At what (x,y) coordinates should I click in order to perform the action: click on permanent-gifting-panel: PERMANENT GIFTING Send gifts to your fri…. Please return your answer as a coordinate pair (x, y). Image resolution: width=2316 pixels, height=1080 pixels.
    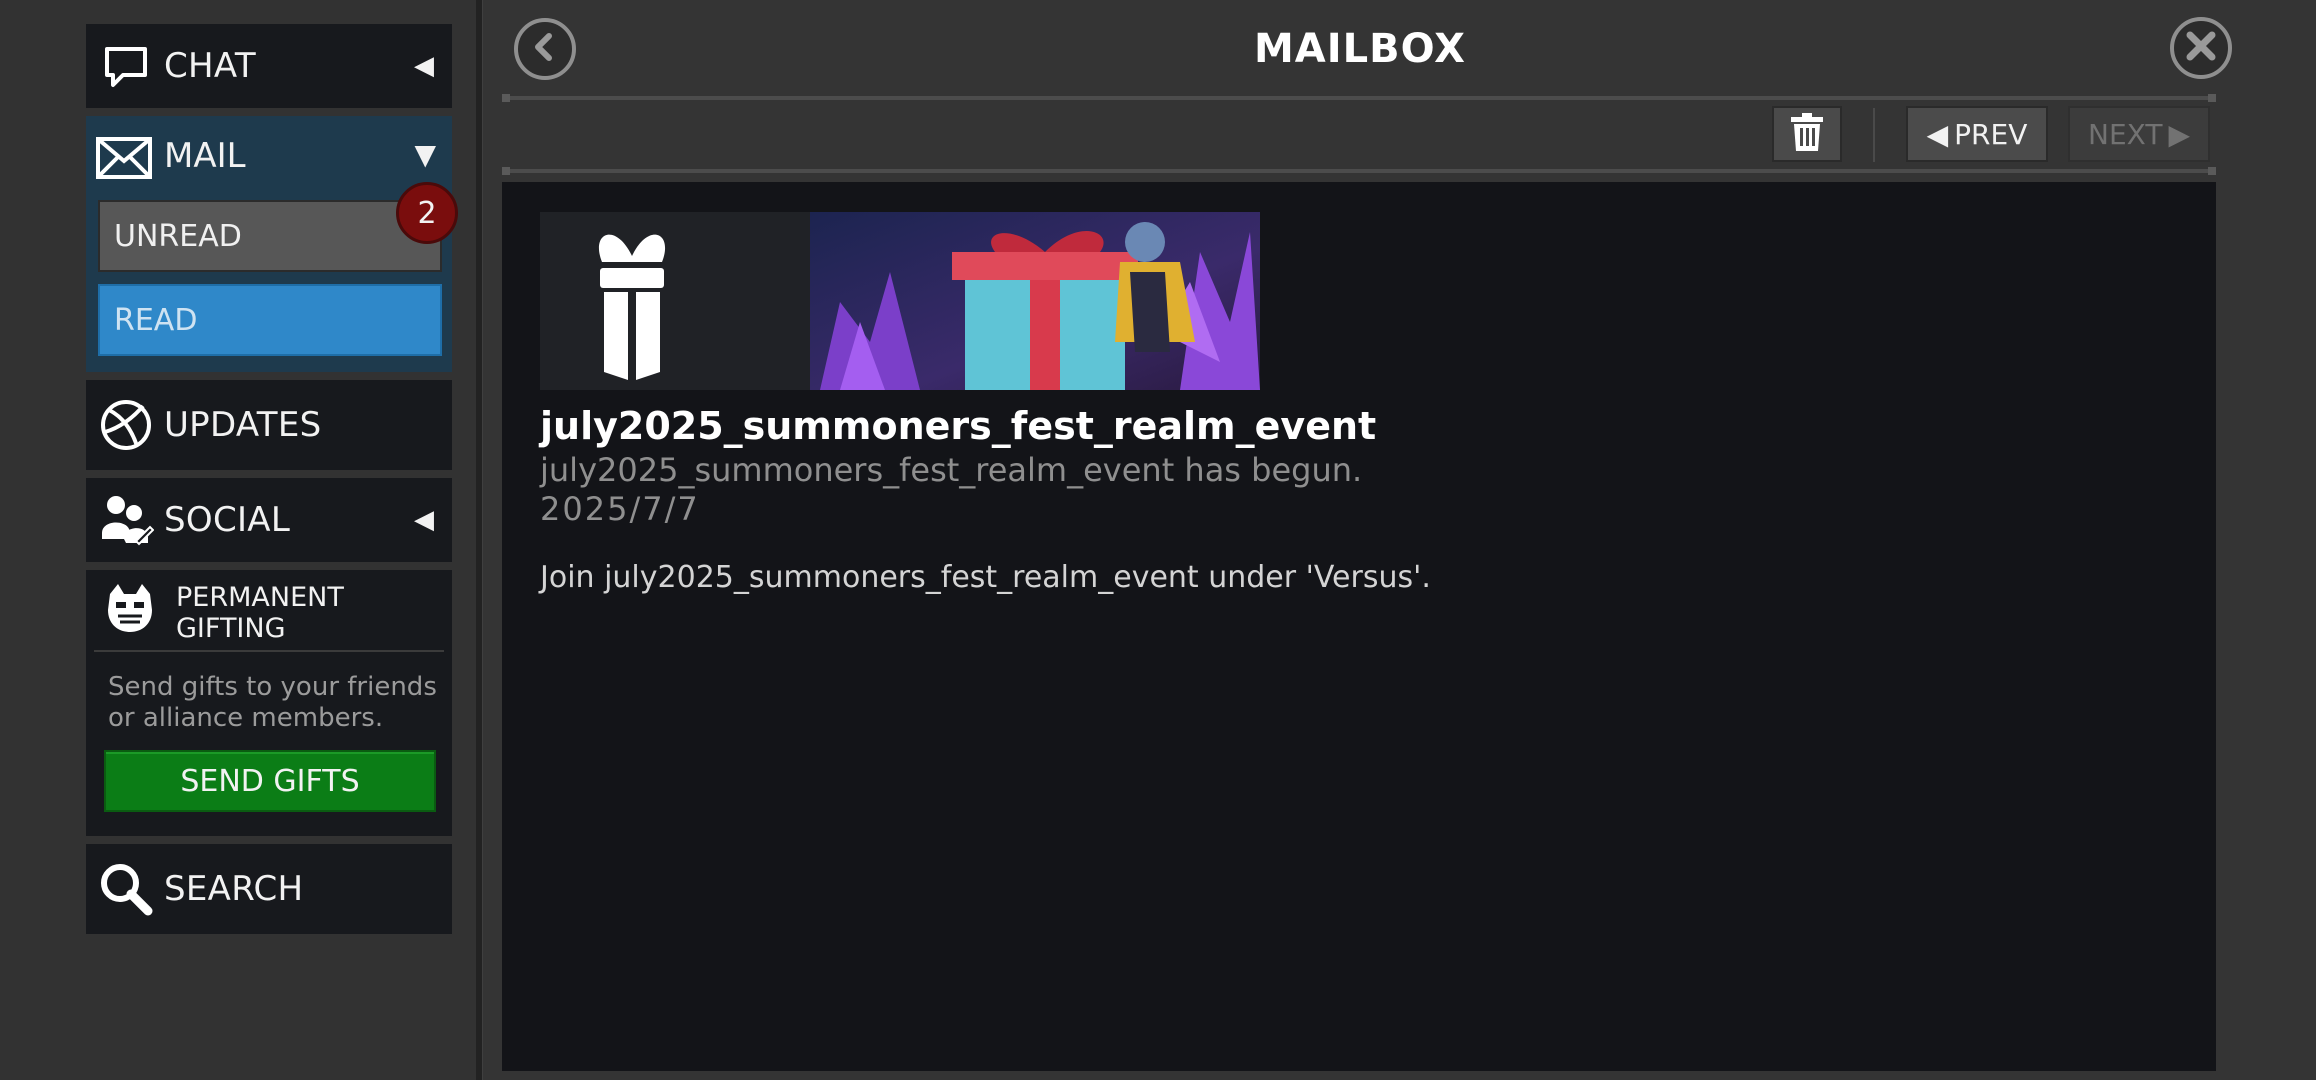
    Looking at the image, I should click on (269, 703).